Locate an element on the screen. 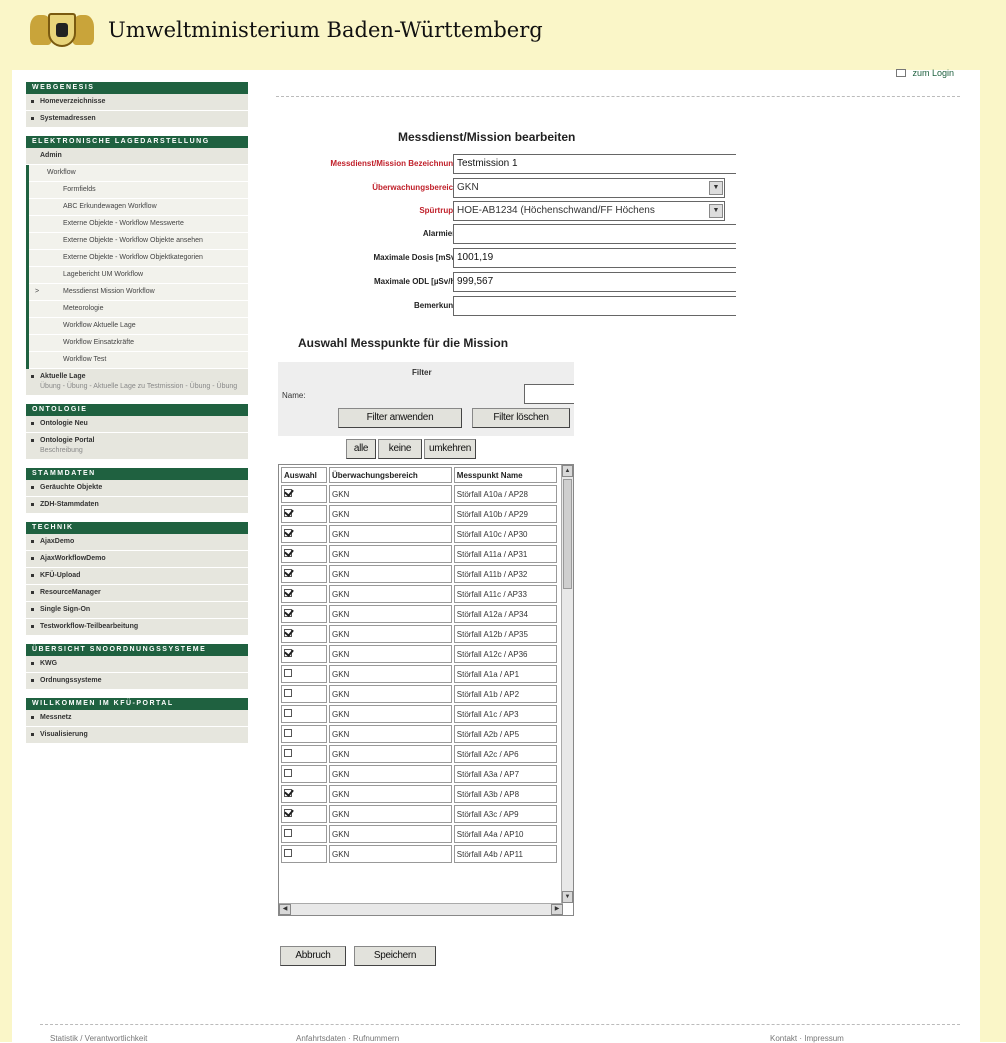 The image size is (1006, 1043). cancel-button: Abbruch is located at coordinates (313, 956).